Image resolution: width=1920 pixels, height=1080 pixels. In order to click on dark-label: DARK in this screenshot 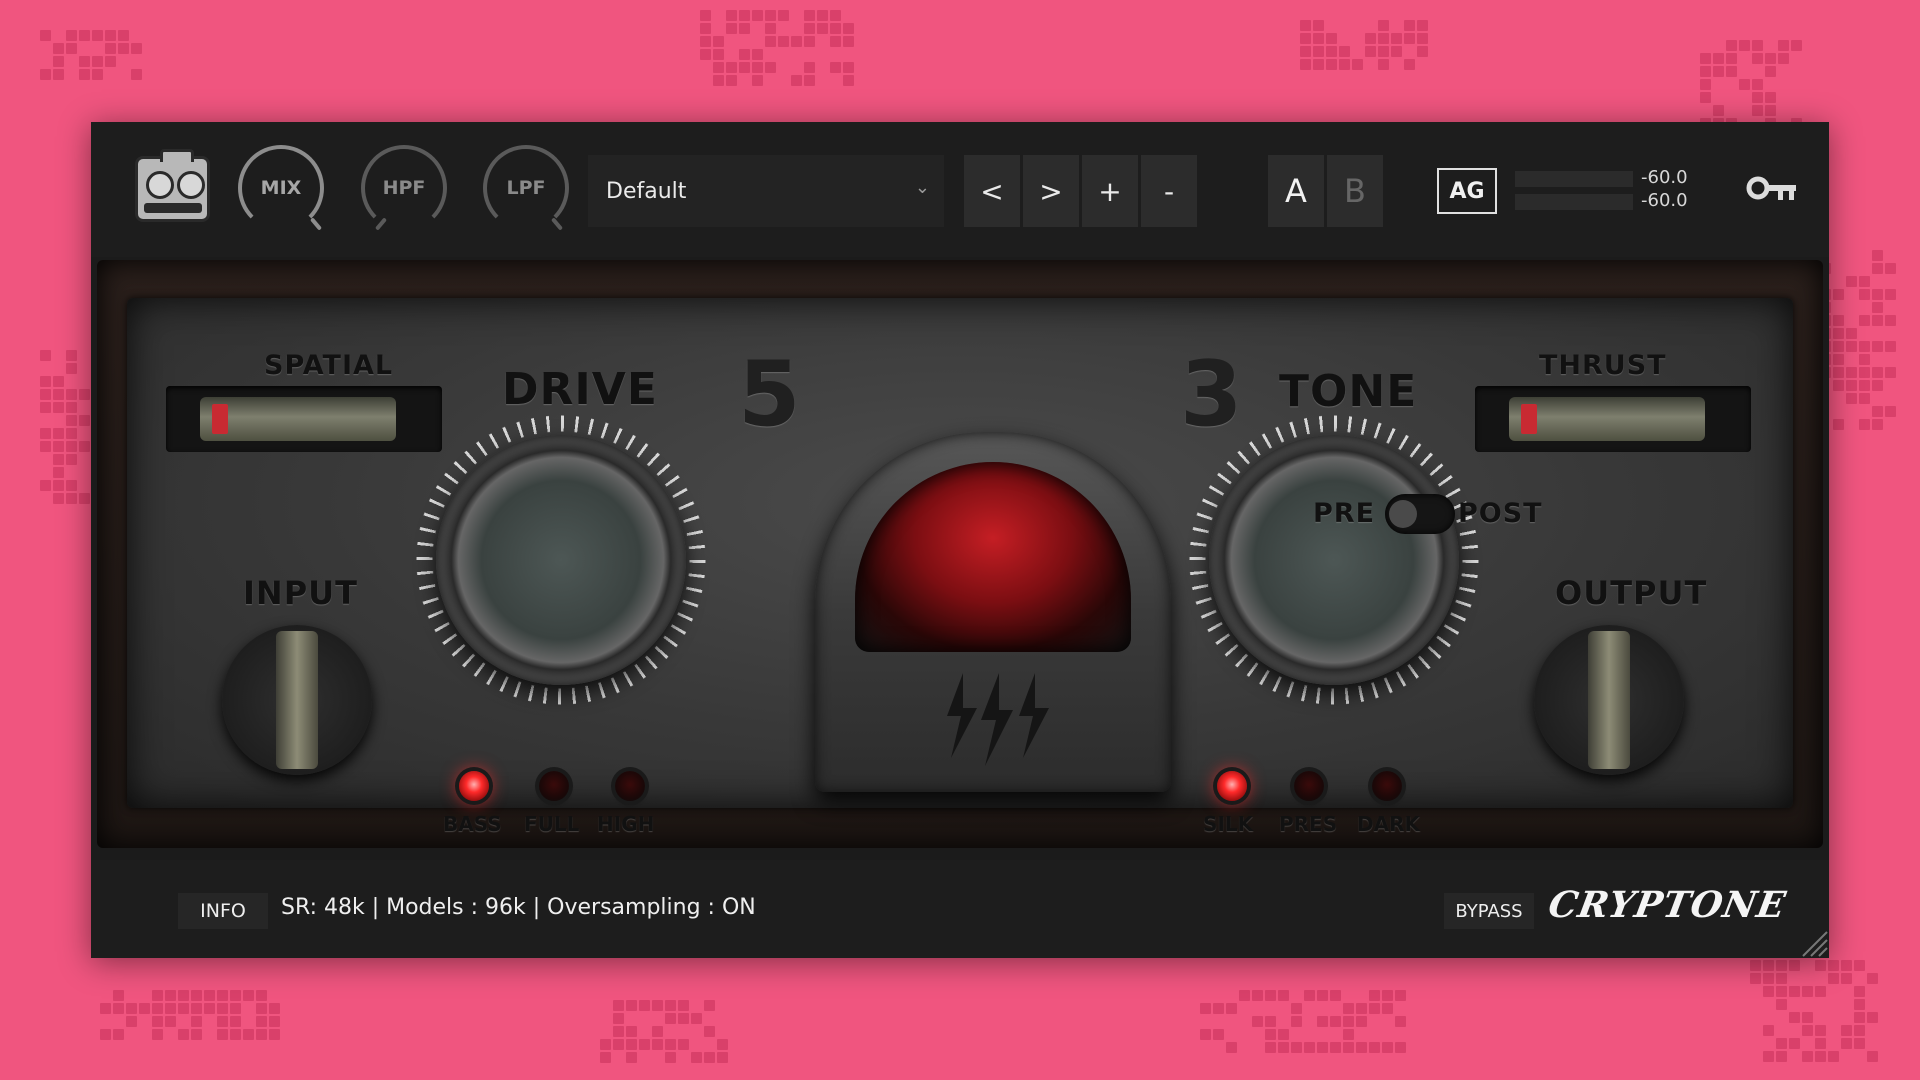, I will do `click(1388, 824)`.